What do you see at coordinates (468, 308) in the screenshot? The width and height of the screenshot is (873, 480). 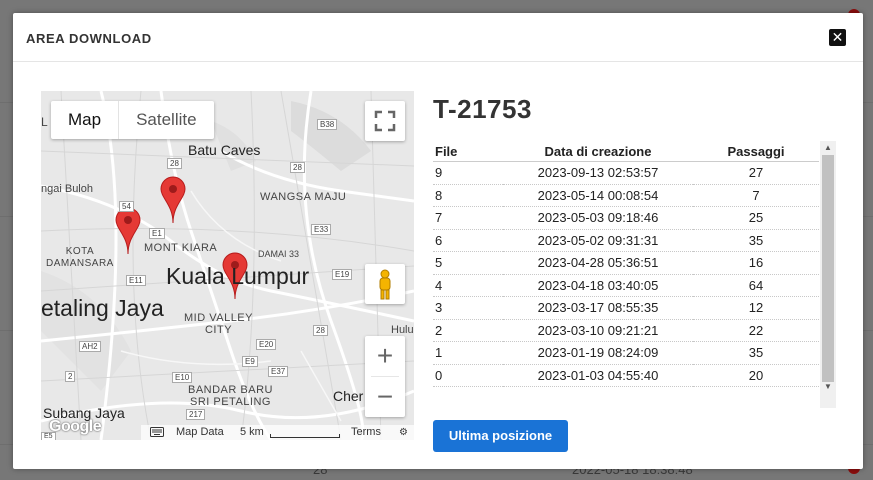 I see `file-cell: 3` at bounding box center [468, 308].